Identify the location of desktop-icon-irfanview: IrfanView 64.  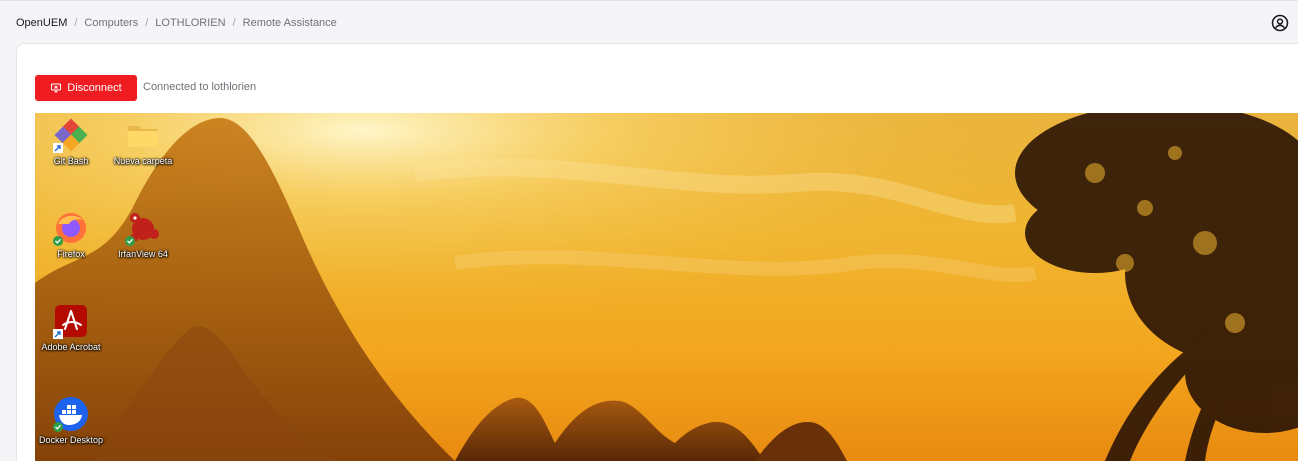
(143, 234).